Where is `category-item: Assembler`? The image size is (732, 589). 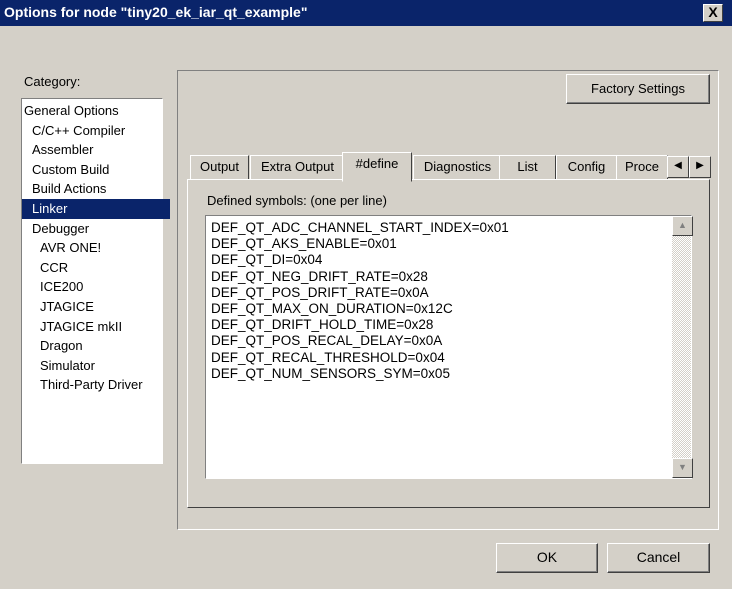 category-item: Assembler is located at coordinates (96, 150).